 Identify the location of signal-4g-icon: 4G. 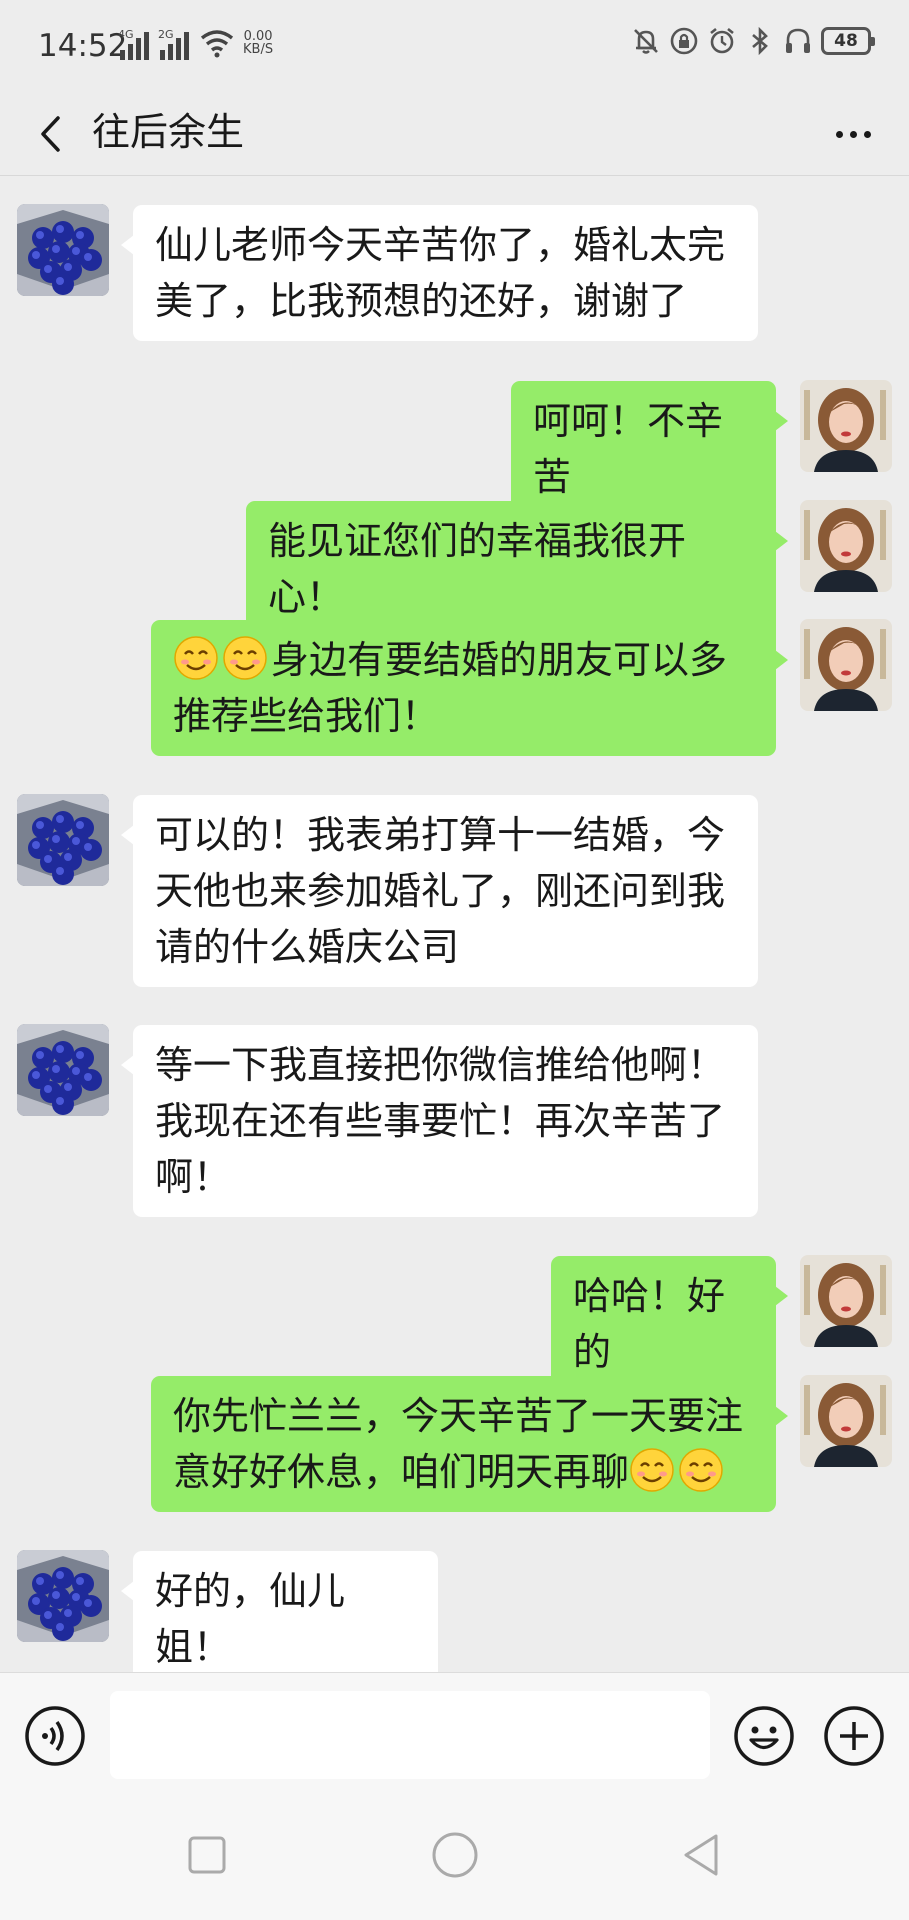
(133, 44).